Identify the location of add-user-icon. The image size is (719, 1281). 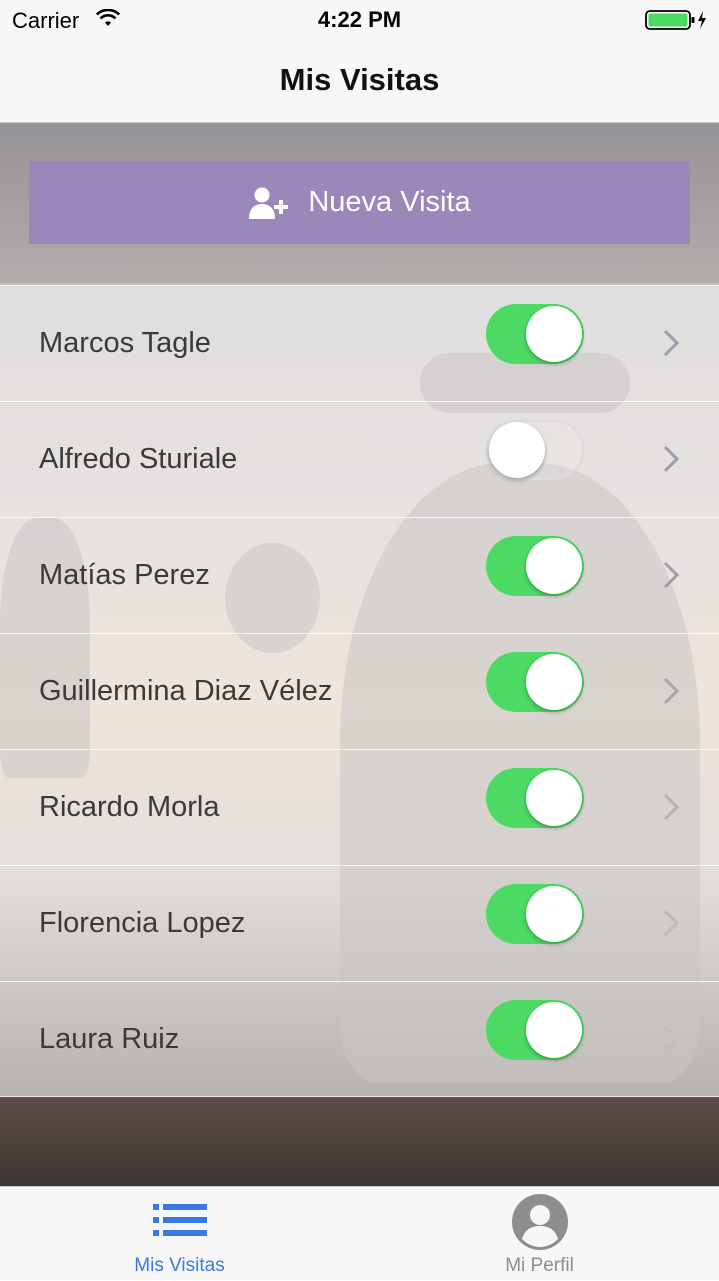
(269, 203).